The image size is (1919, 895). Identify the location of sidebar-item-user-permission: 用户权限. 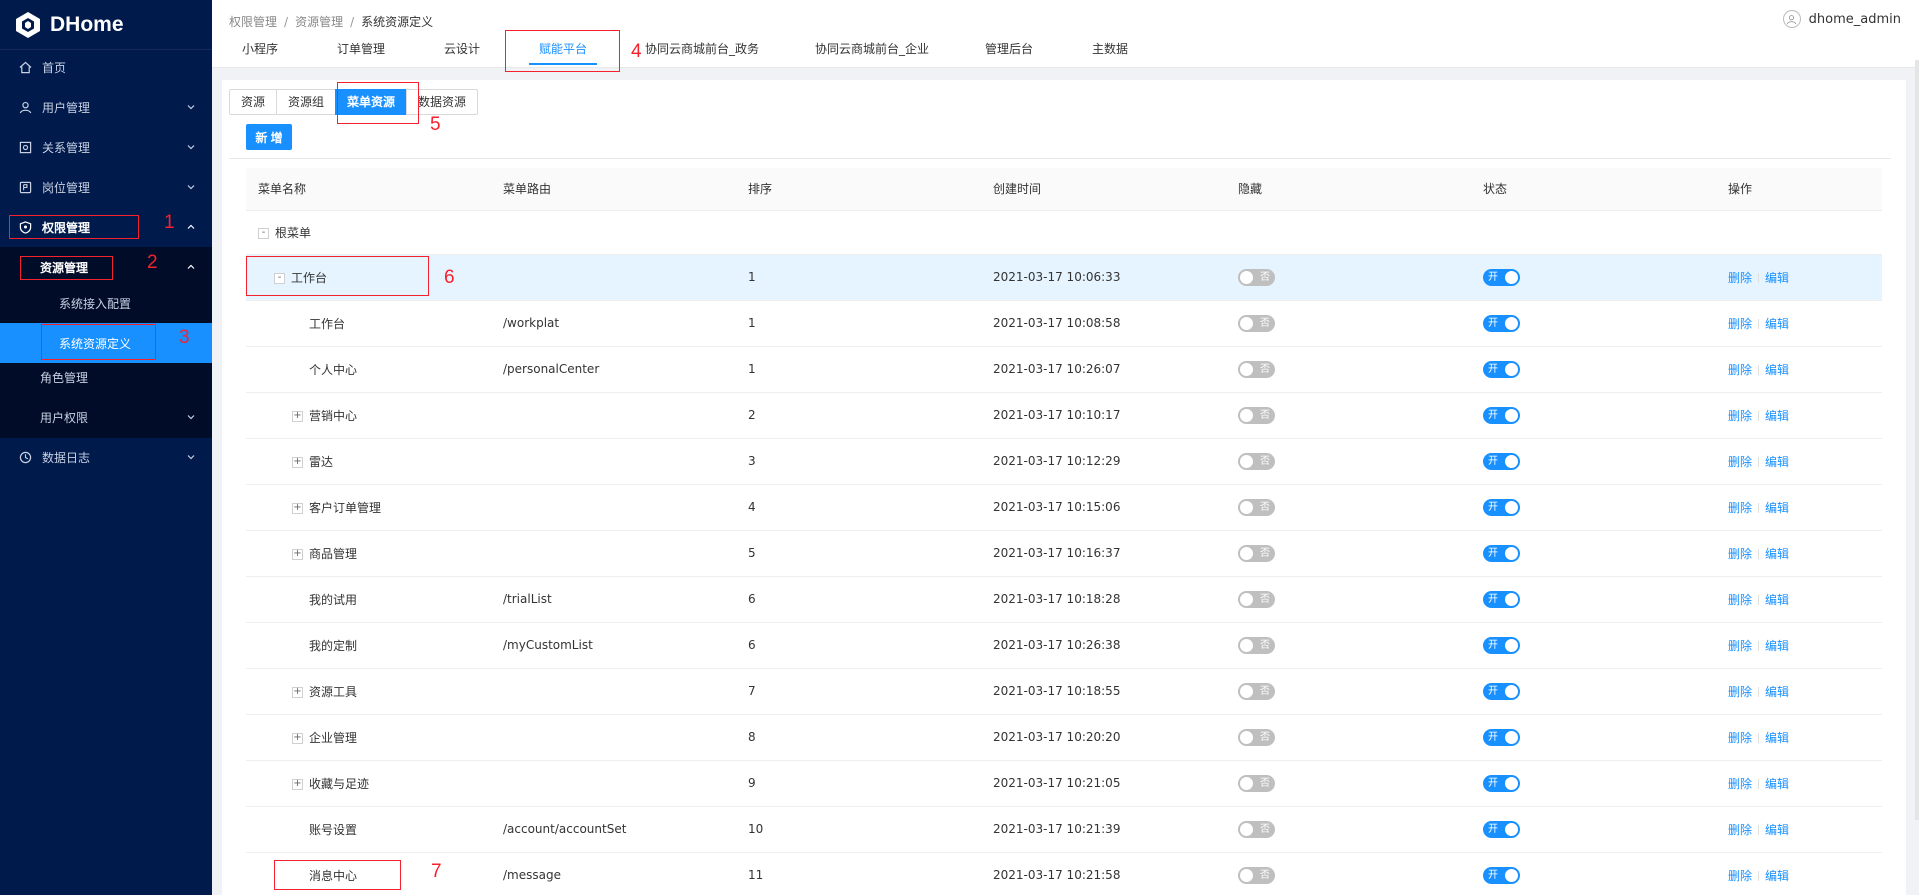
(106, 417).